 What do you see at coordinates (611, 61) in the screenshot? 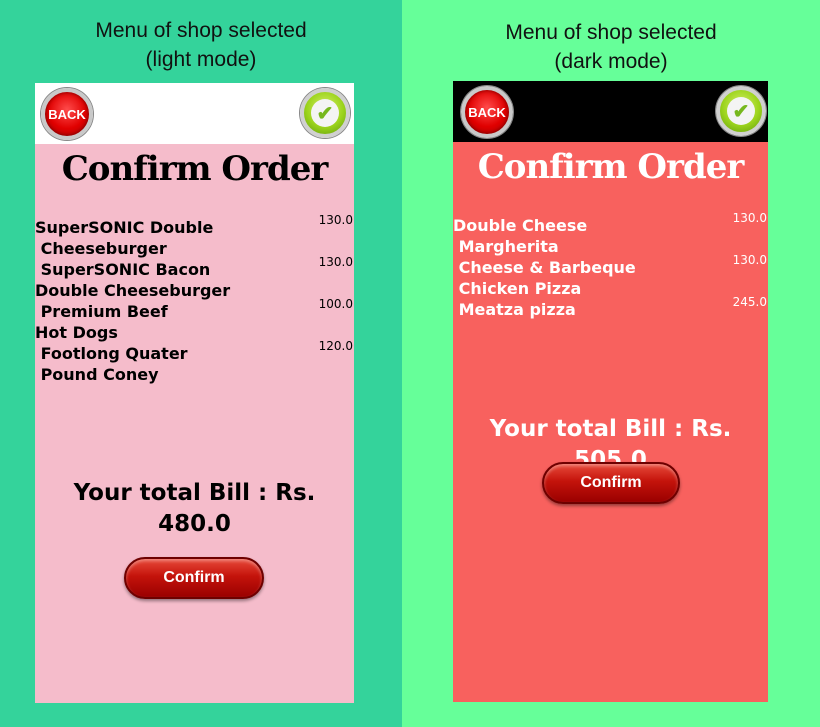
I see `caption-line-2: (dark mode)` at bounding box center [611, 61].